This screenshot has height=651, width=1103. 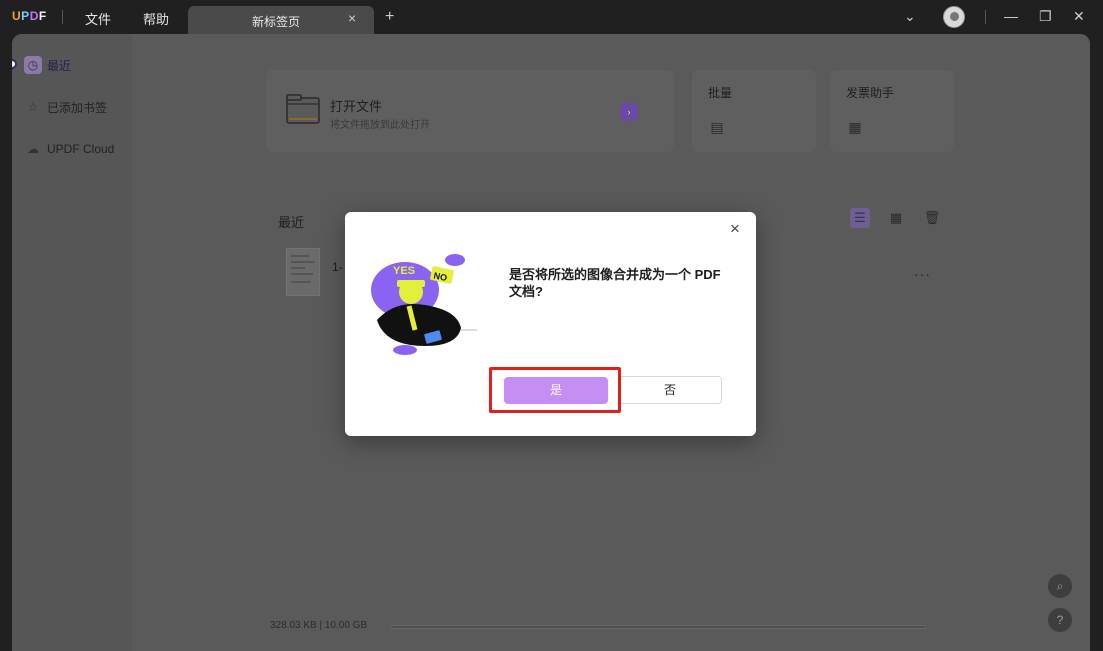 I want to click on grid-view-icon: ▦, so click(x=896, y=218).